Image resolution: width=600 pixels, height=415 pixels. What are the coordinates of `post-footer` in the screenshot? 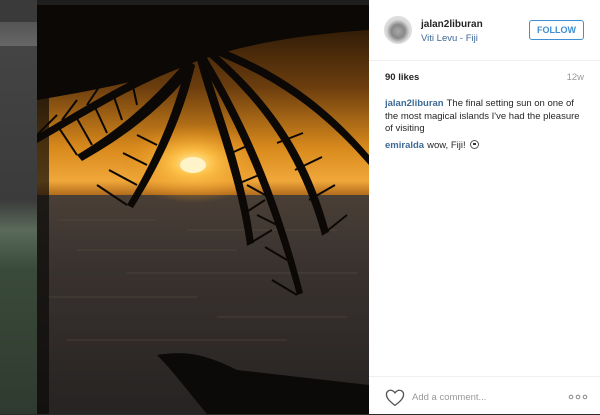 It's located at (484, 395).